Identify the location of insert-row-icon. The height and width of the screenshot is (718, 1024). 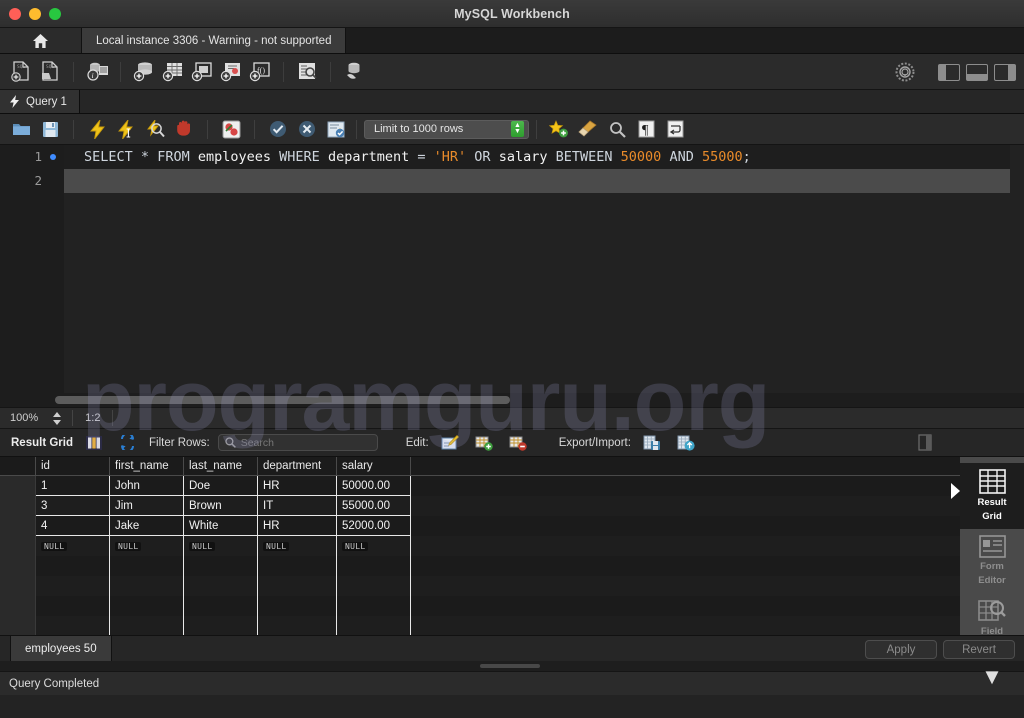
(484, 443).